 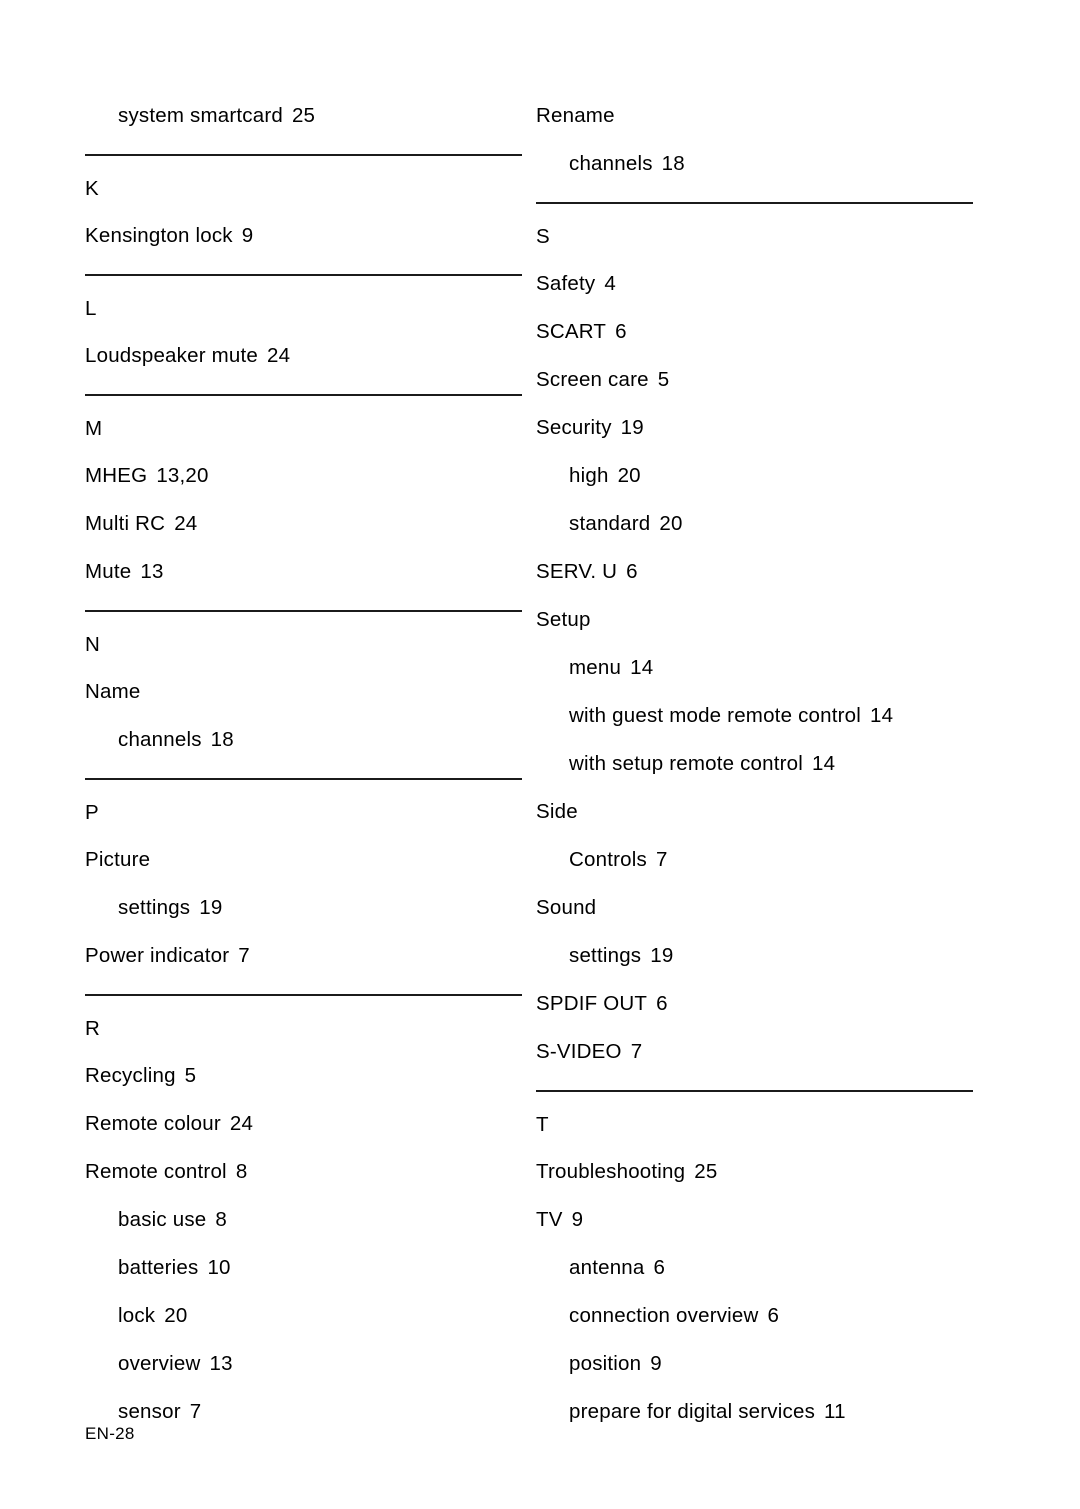 What do you see at coordinates (610, 283) in the screenshot?
I see `index-entry-pages: 4` at bounding box center [610, 283].